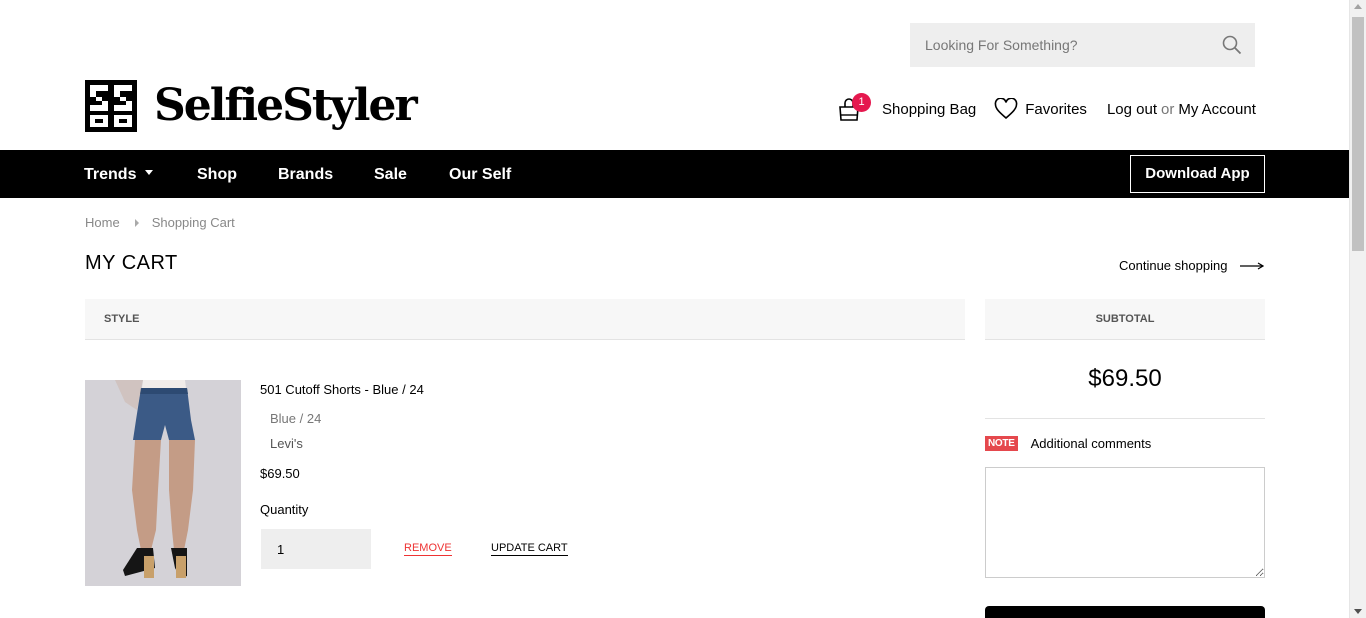 The width and height of the screenshot is (1366, 618). Describe the element at coordinates (1125, 378) in the screenshot. I see `subtotal-value: $69.50` at that location.